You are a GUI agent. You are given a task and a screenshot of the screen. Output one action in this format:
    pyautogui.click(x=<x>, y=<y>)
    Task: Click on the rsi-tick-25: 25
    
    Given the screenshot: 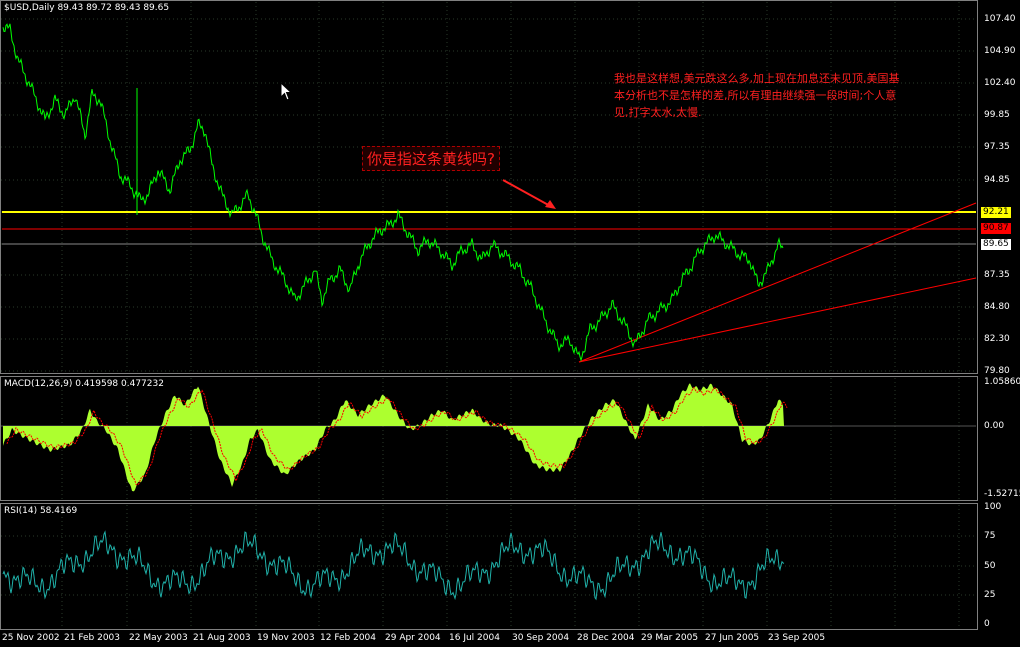 What is the action you would take?
    pyautogui.click(x=990, y=595)
    